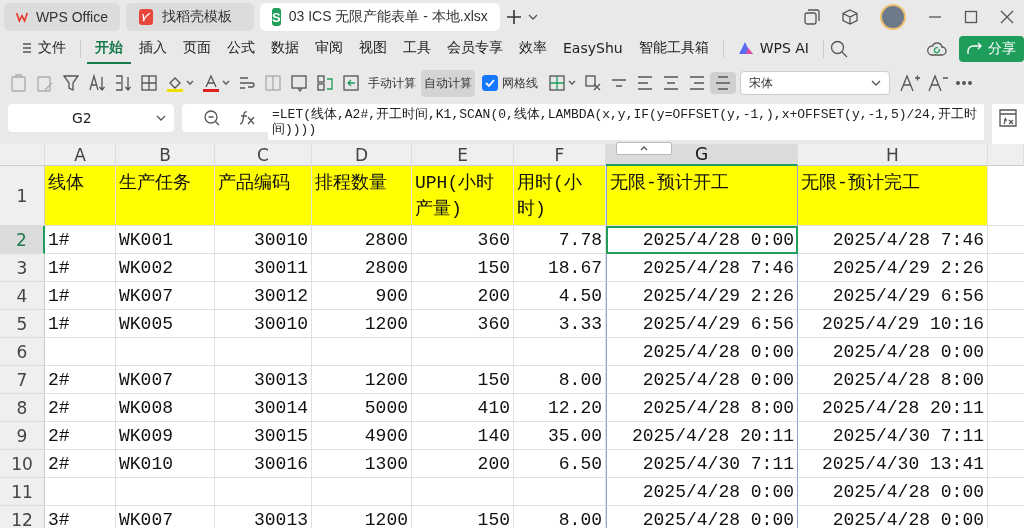  What do you see at coordinates (626, 122) in the screenshot?
I see `formula-field: =LET(线体,A2#,开工时间,K1,SCAN(0,线体,LAMBDA(x,y,IF(y=OFFSET(y,-1,),x+OFFSET(y,-1,5)/24,开工时间))))` at bounding box center [626, 122].